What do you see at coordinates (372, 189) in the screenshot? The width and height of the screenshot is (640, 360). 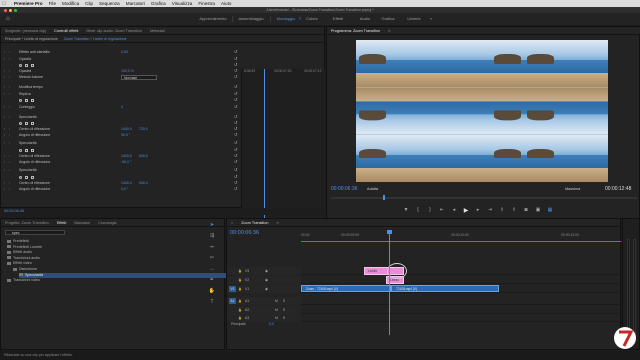 I see `fit-dropdown: Adatta` at bounding box center [372, 189].